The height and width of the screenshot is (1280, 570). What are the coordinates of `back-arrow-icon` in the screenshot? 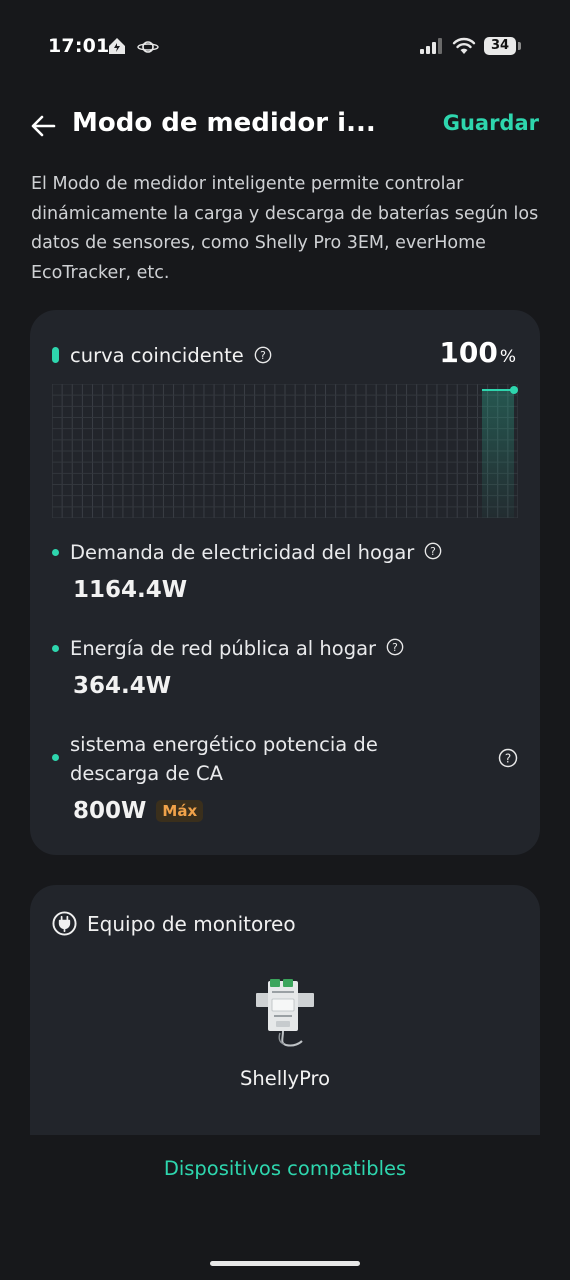 It's located at (44, 126).